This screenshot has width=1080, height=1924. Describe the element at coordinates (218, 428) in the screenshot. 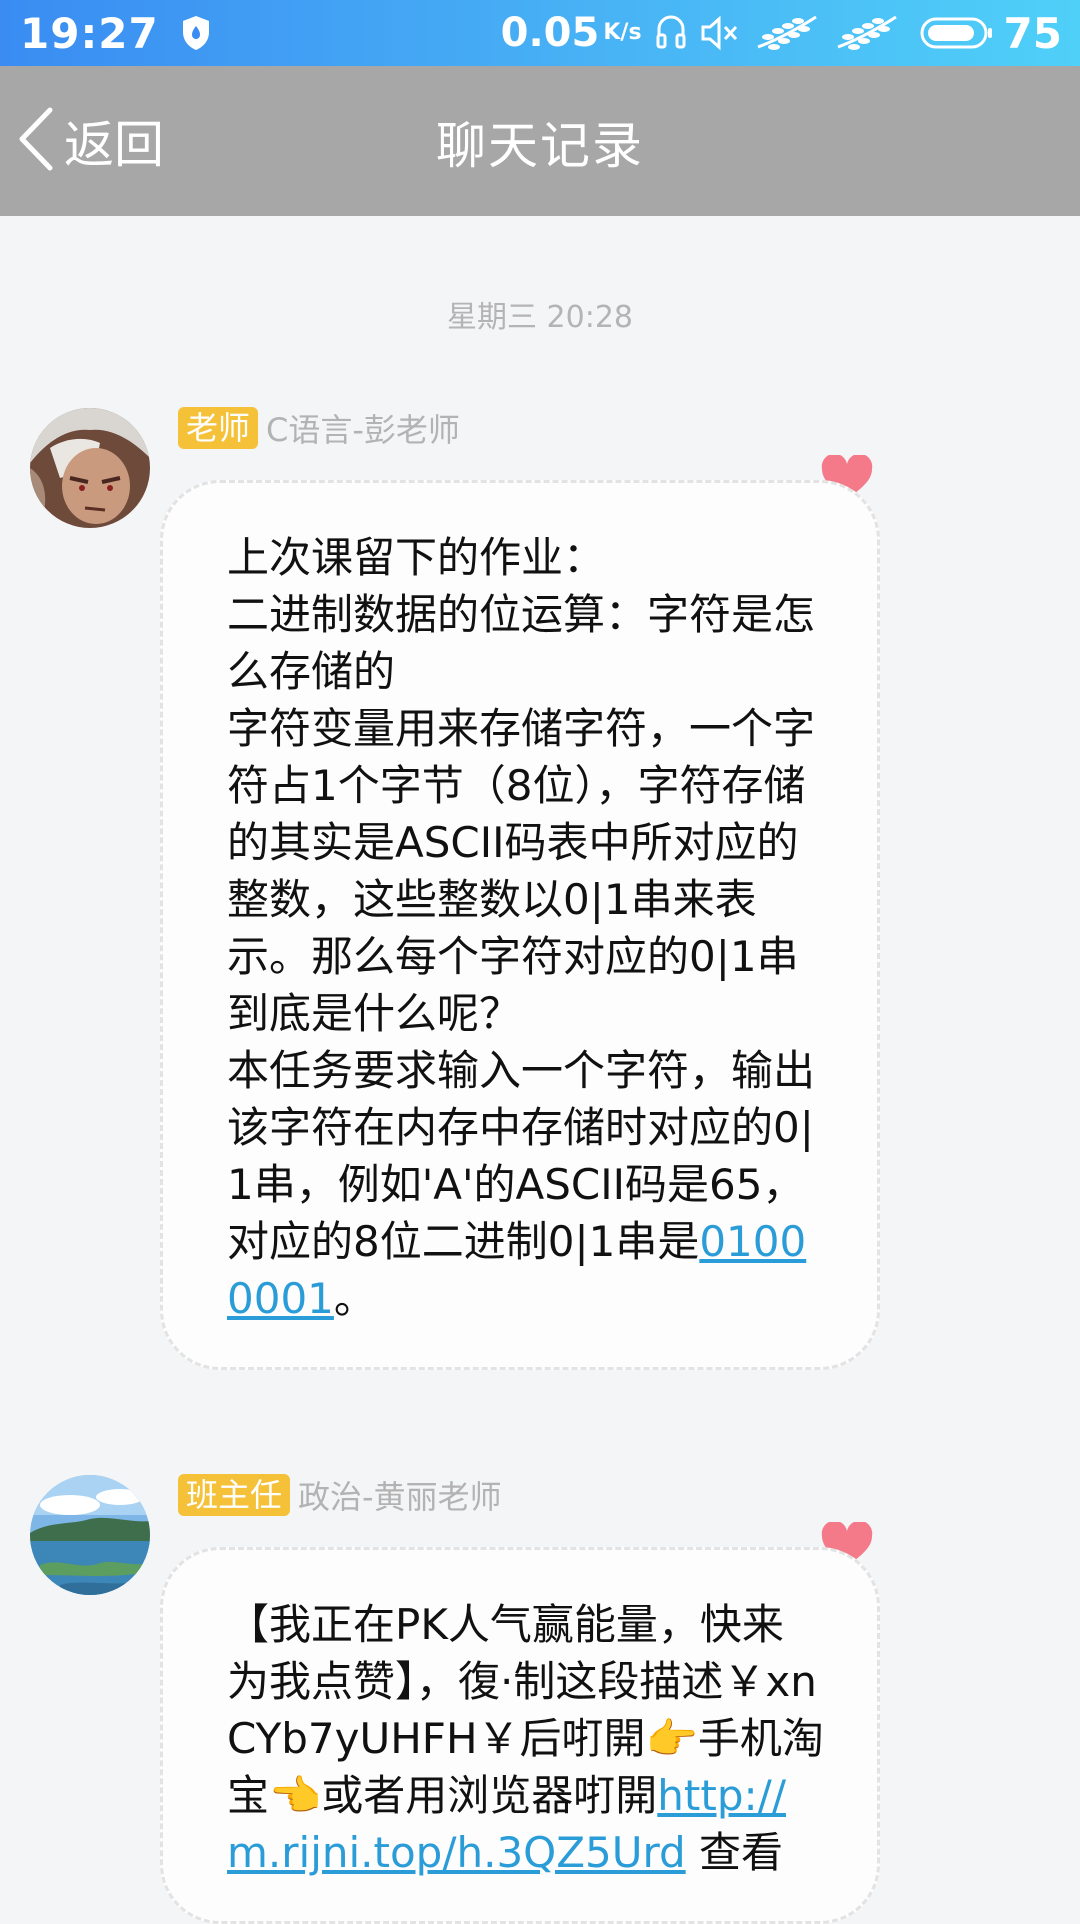

I see `role-badge: 老师` at that location.